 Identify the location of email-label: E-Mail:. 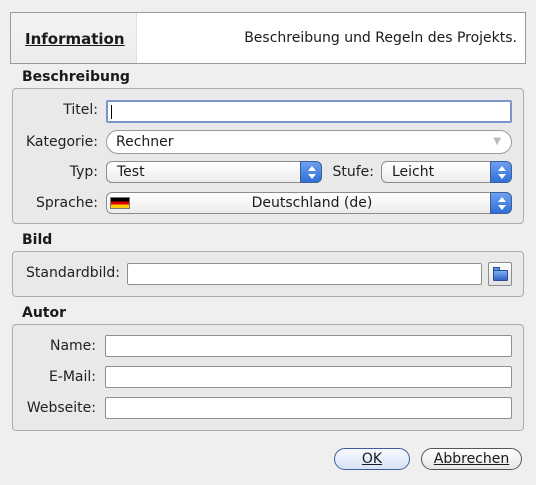
(72, 377).